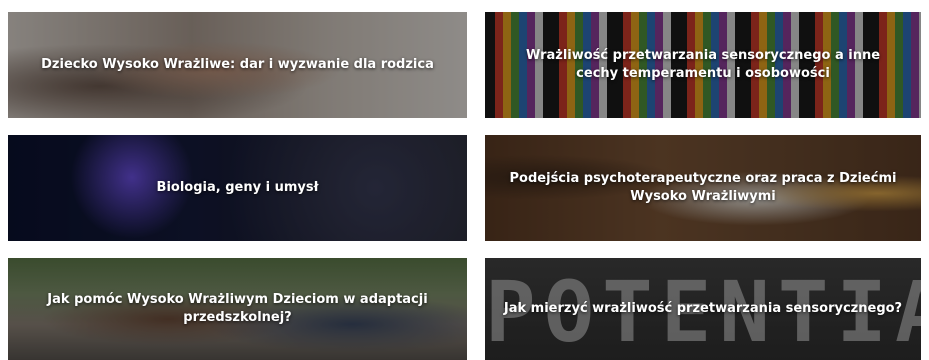 The width and height of the screenshot is (929, 360). I want to click on card-title: Biologia, geny i umysł, so click(237, 187).